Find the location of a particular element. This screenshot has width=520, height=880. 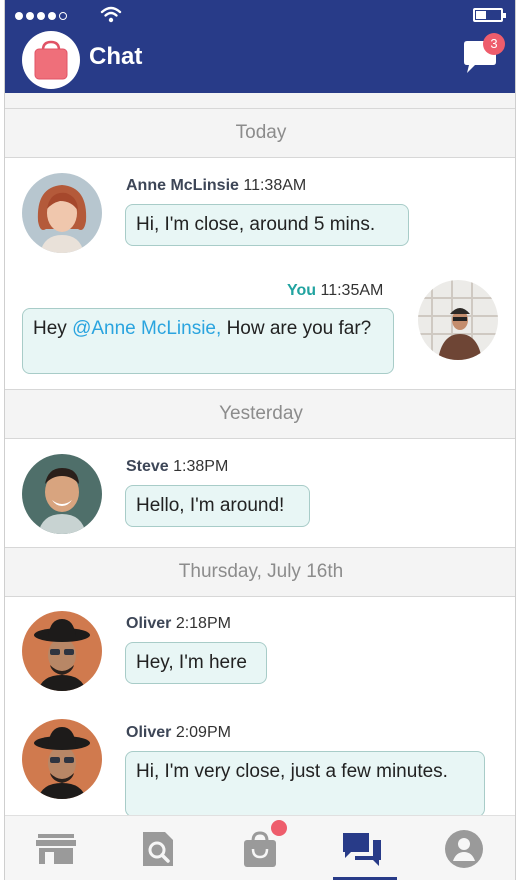

user-mention: @Anne McLinsie, is located at coordinates (146, 328).